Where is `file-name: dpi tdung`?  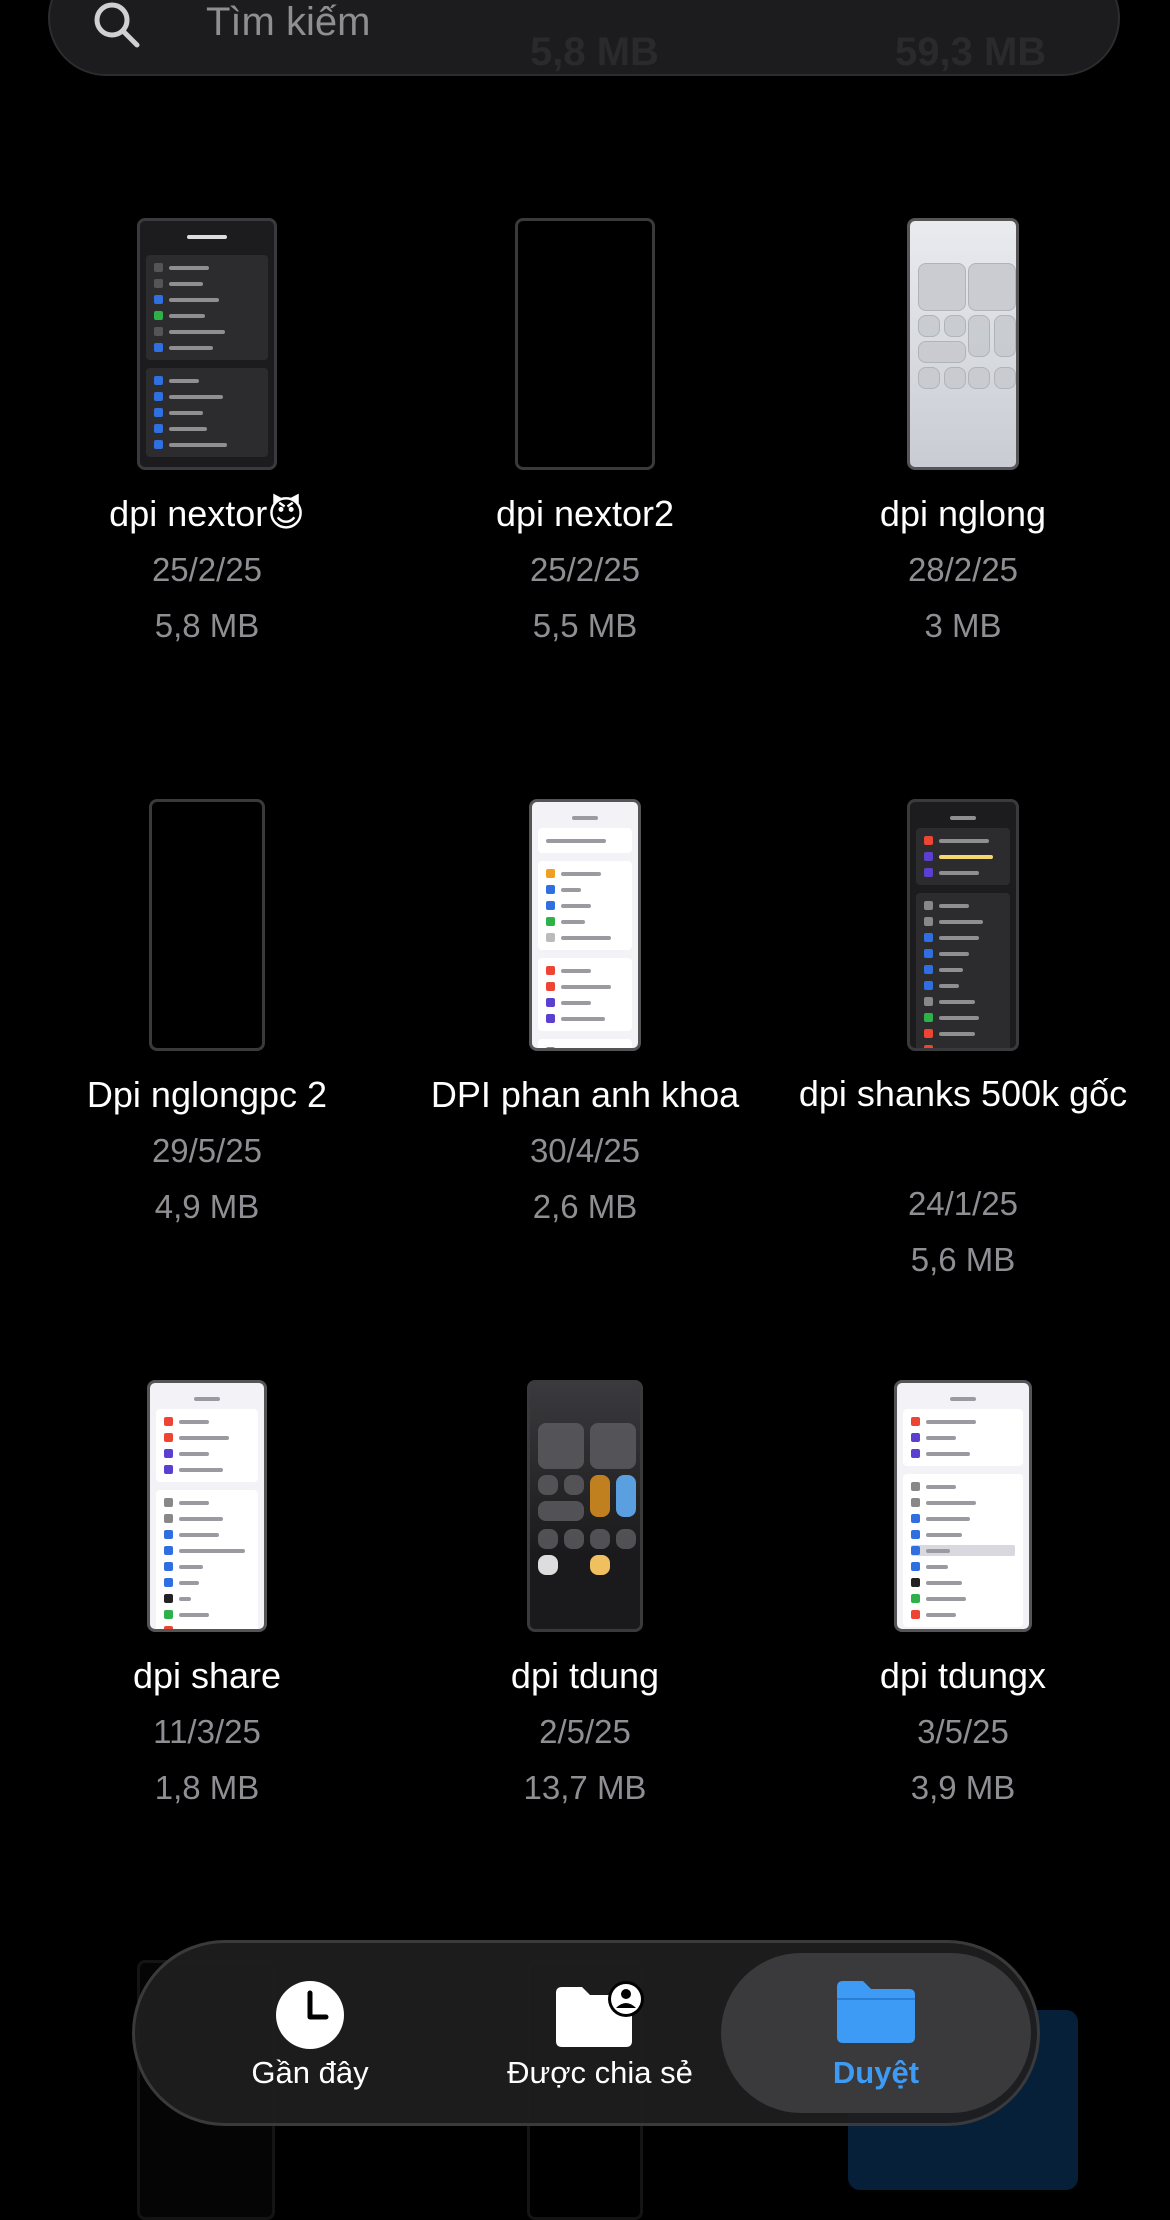
file-name: dpi tdung is located at coordinates (585, 1675).